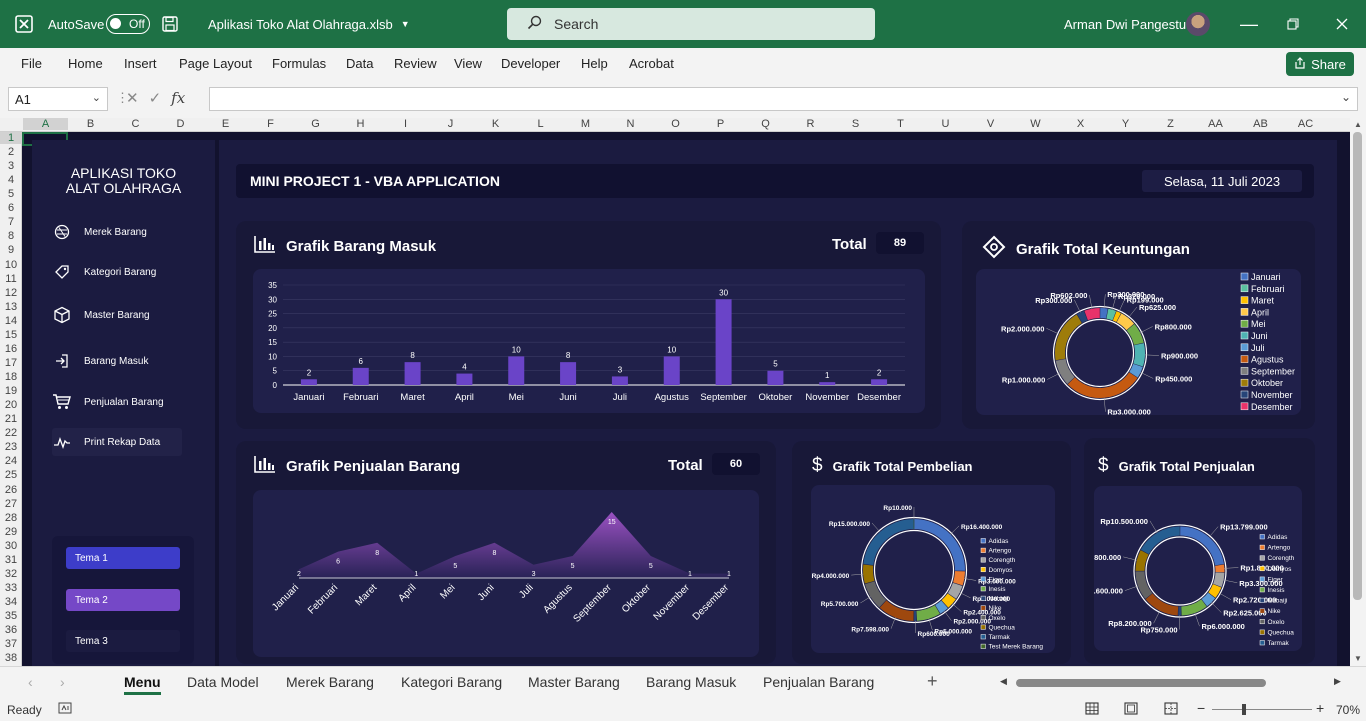 Image resolution: width=1366 pixels, height=721 pixels. What do you see at coordinates (1262, 709) in the screenshot?
I see `zoom-slider` at bounding box center [1262, 709].